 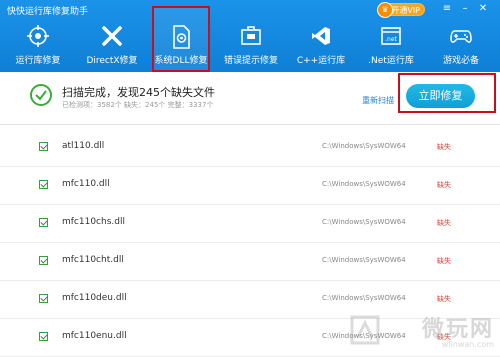 I want to click on error-box-icon, so click(x=251, y=35).